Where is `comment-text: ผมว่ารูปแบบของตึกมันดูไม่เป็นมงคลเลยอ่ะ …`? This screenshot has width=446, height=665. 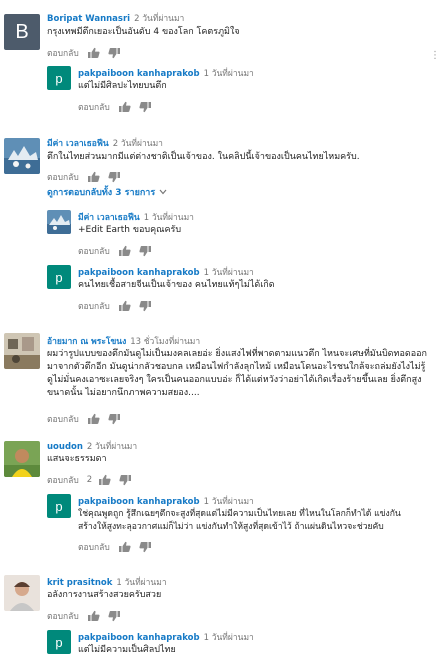
comment-text: ผมว่ารูปแบบของตึกมันดูไม่เป็นมงคลเลยอ่ะ … is located at coordinates (237, 374).